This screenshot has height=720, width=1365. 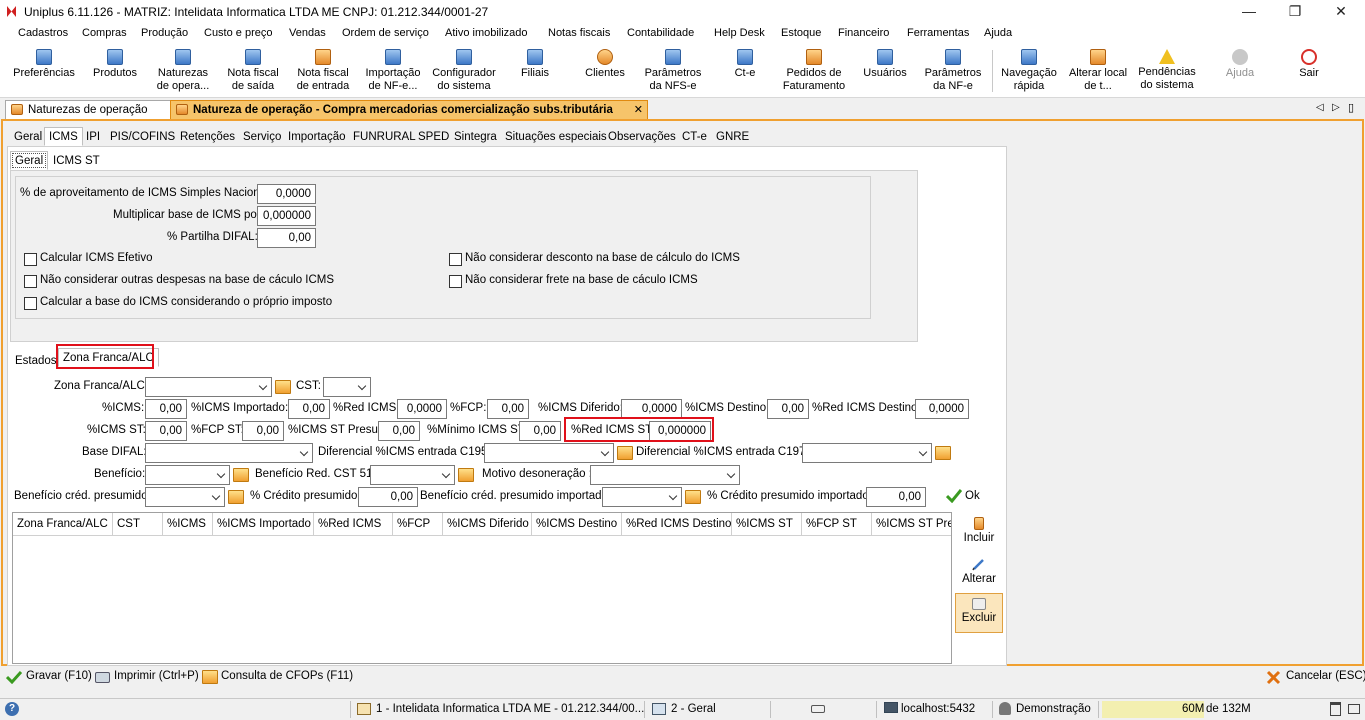 What do you see at coordinates (323, 70) in the screenshot?
I see `toolbar-nota-entrada: Nota fiscal de entrada` at bounding box center [323, 70].